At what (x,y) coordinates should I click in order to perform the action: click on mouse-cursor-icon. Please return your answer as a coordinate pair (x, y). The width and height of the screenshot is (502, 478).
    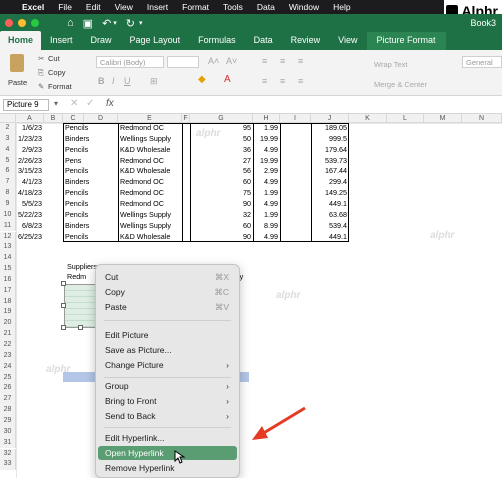
    Looking at the image, I should click on (180, 457).